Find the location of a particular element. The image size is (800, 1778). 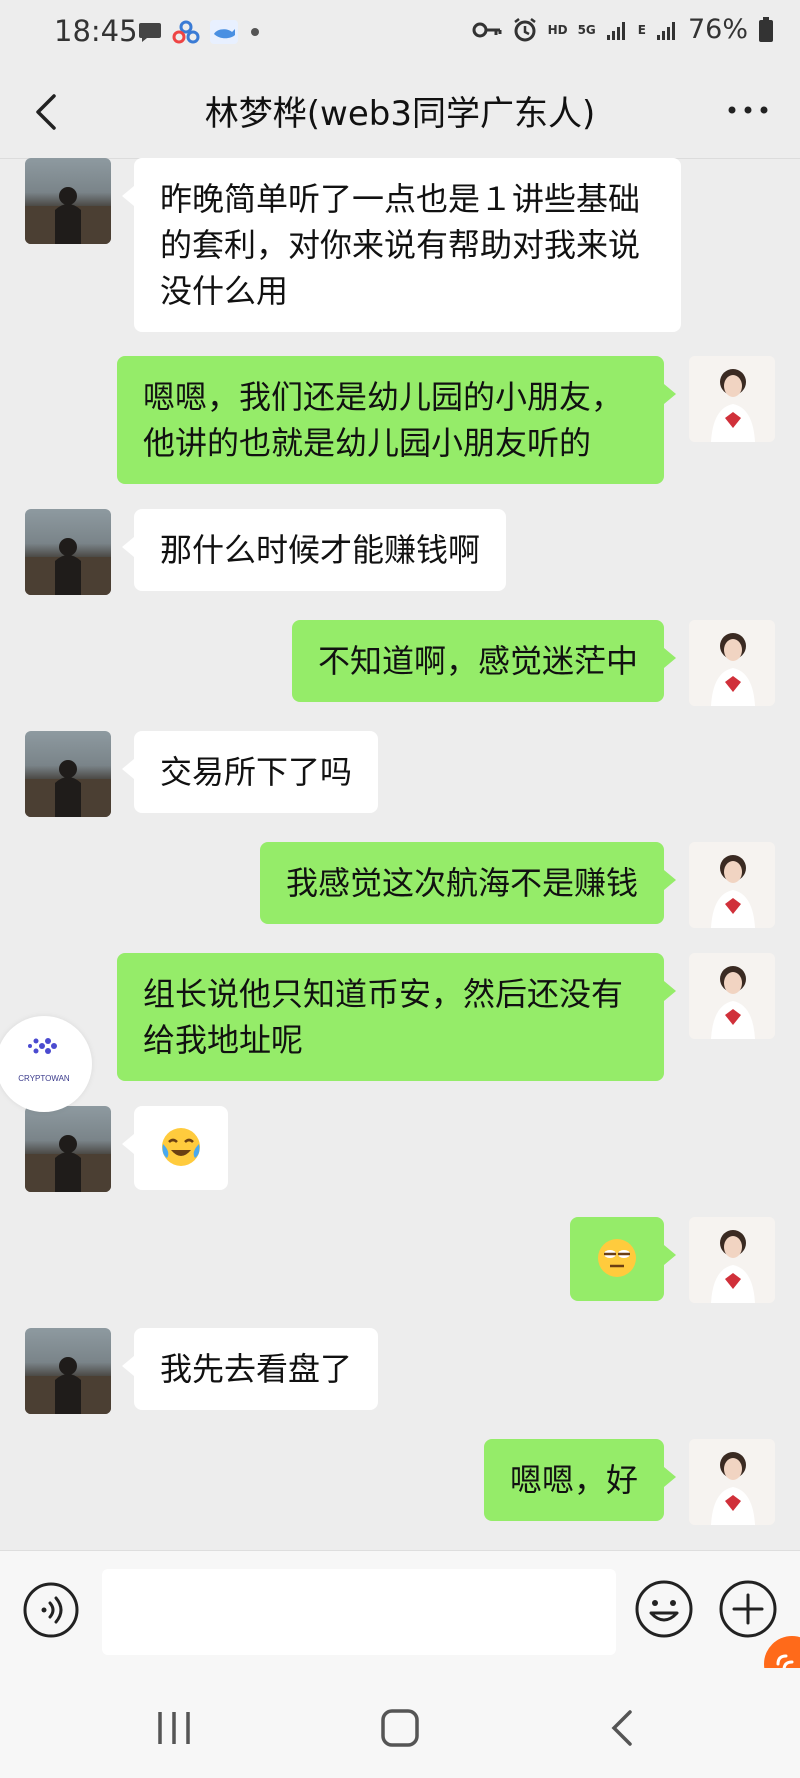

message-bubble-outgoing is located at coordinates (623, 1259).